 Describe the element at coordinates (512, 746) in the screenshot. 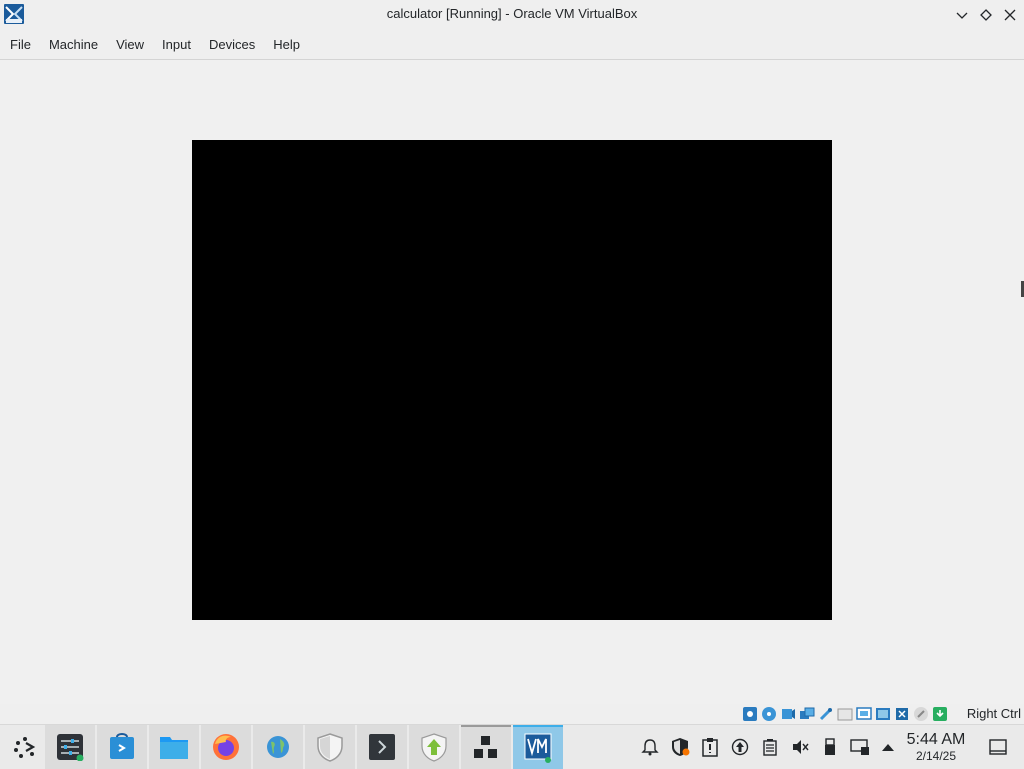

I see `taskbar: 5:44 AM 2/14/25` at that location.